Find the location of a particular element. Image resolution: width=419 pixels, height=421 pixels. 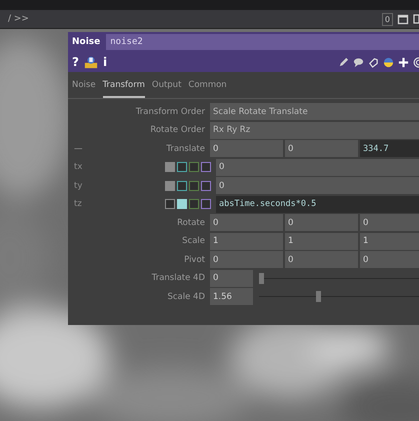

parameter-tab: Noise is located at coordinates (84, 89).